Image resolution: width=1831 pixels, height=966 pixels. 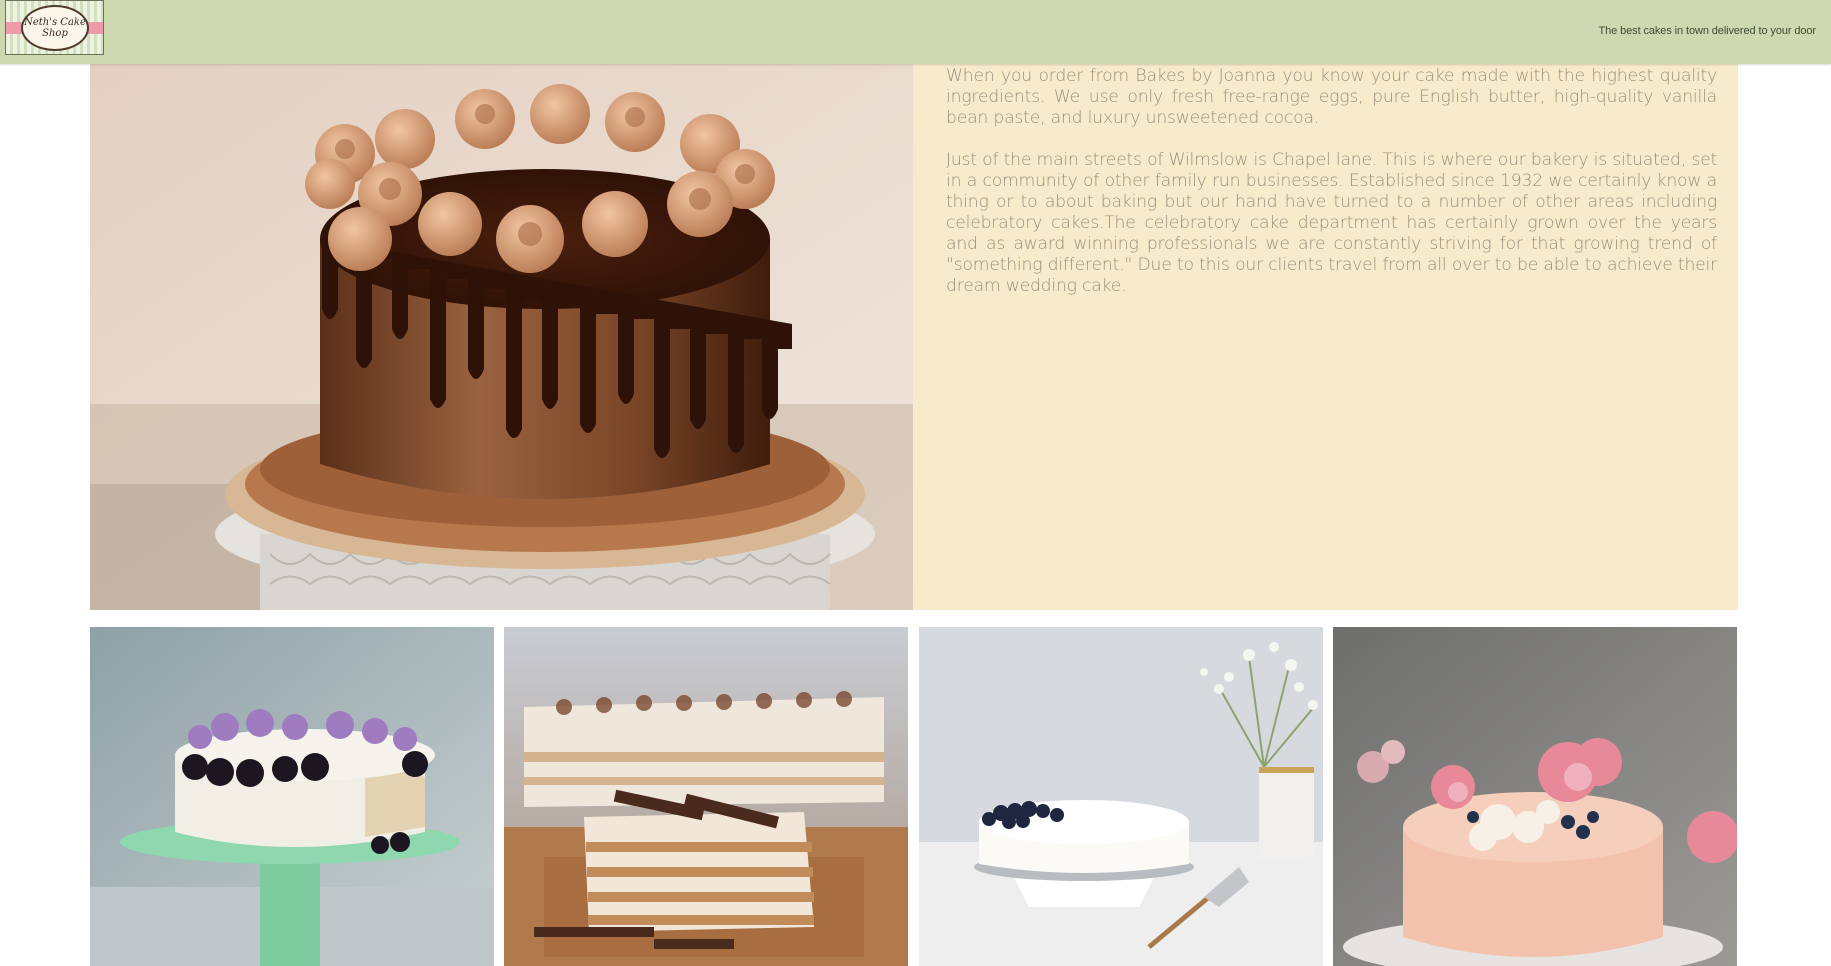 I want to click on gallery-image-white-cake, so click(x=1121, y=796).